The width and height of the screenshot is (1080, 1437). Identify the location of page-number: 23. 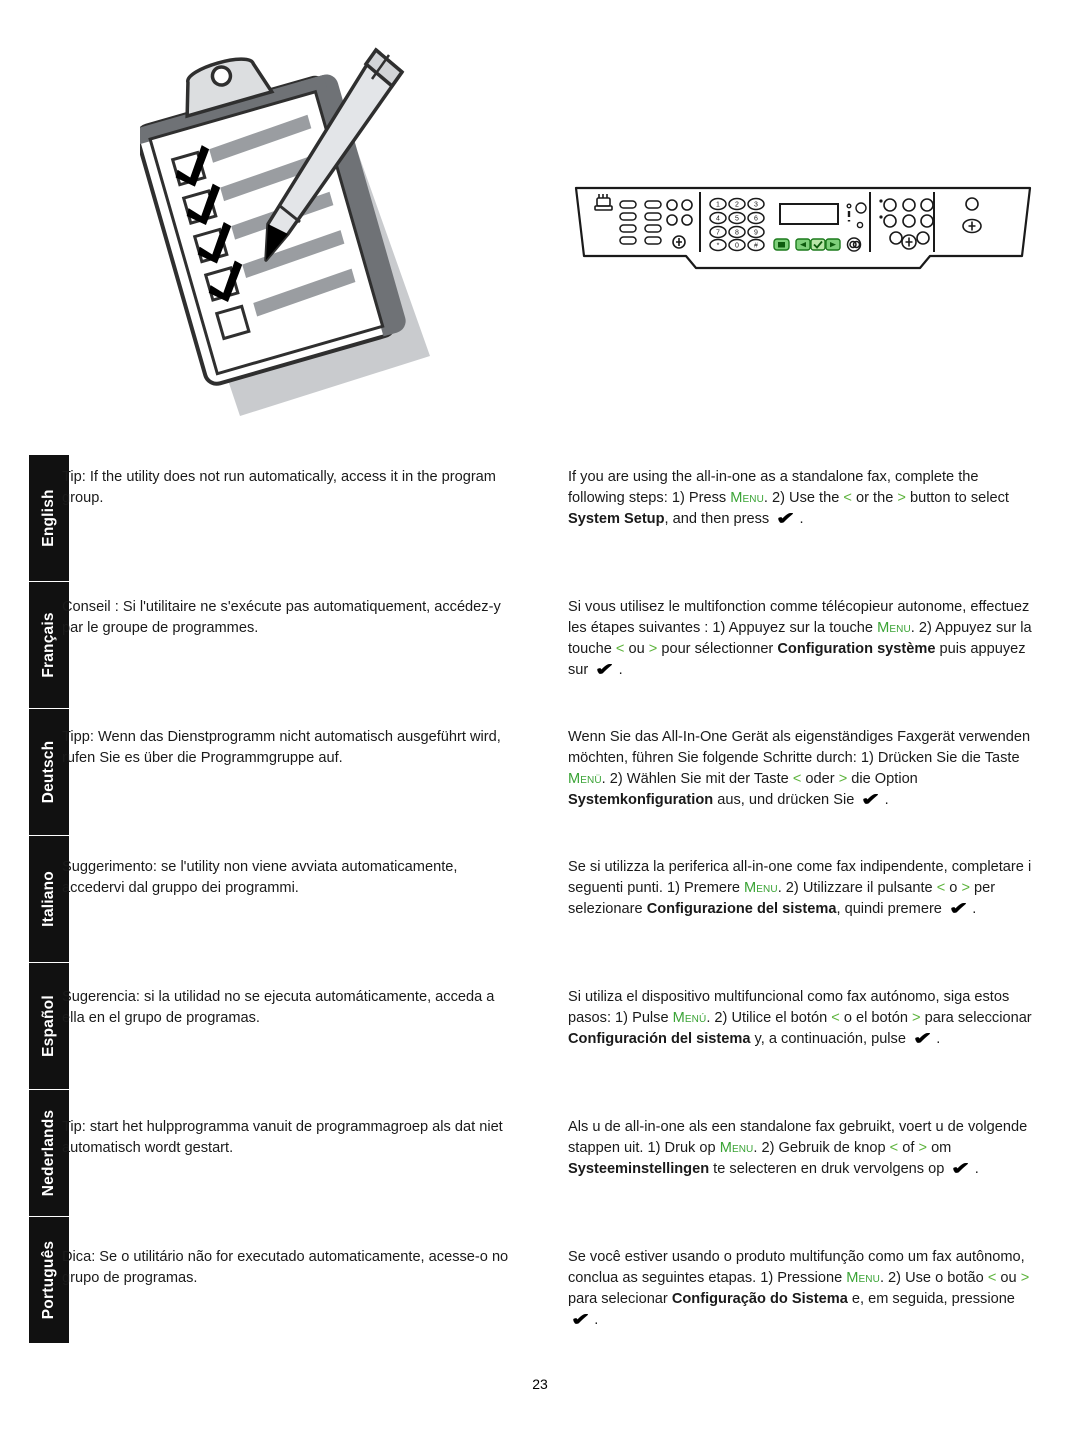
(540, 1384).